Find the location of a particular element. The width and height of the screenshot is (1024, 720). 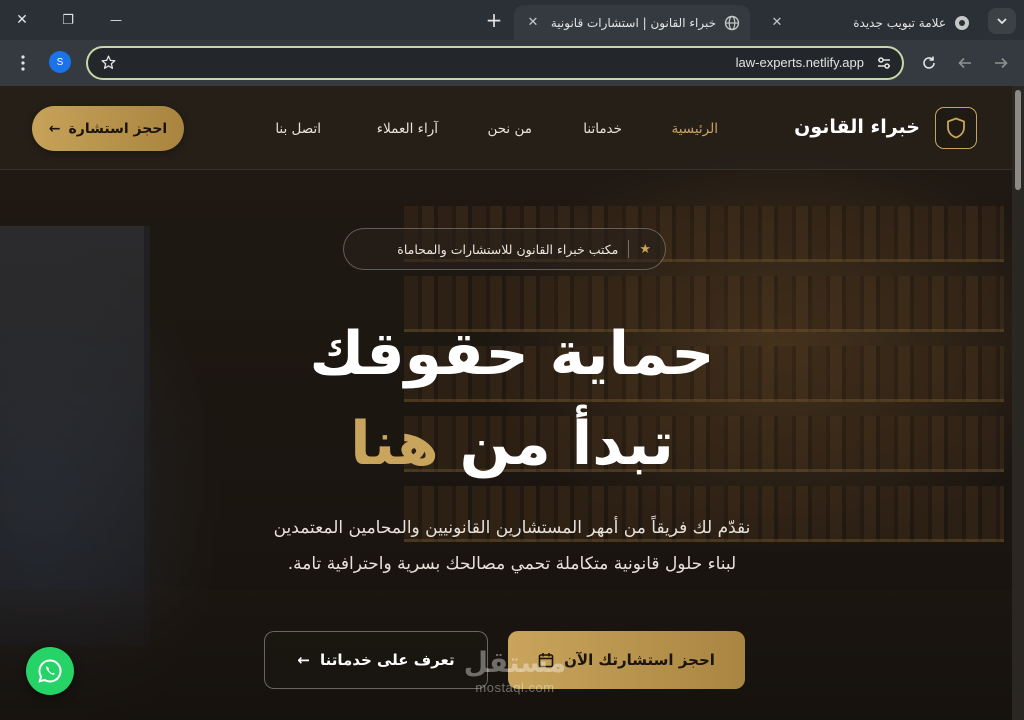

browser-menu-button is located at coordinates (23, 63).